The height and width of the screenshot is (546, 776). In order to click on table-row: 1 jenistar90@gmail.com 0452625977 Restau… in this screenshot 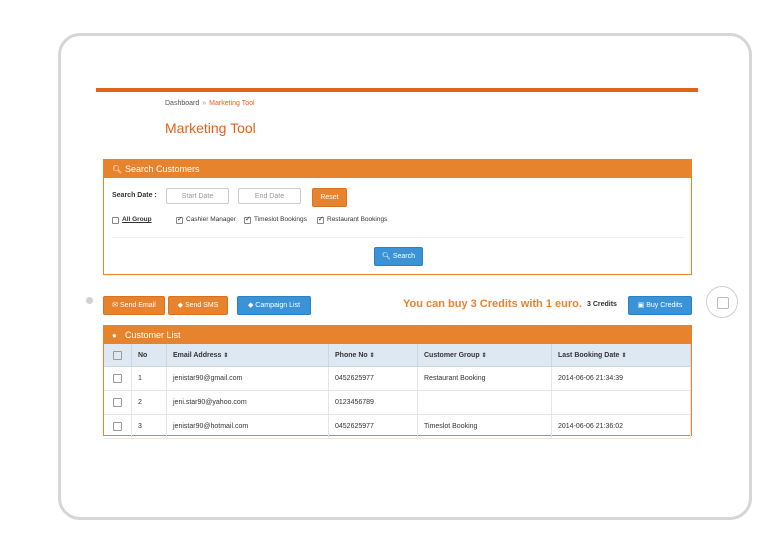, I will do `click(397, 378)`.